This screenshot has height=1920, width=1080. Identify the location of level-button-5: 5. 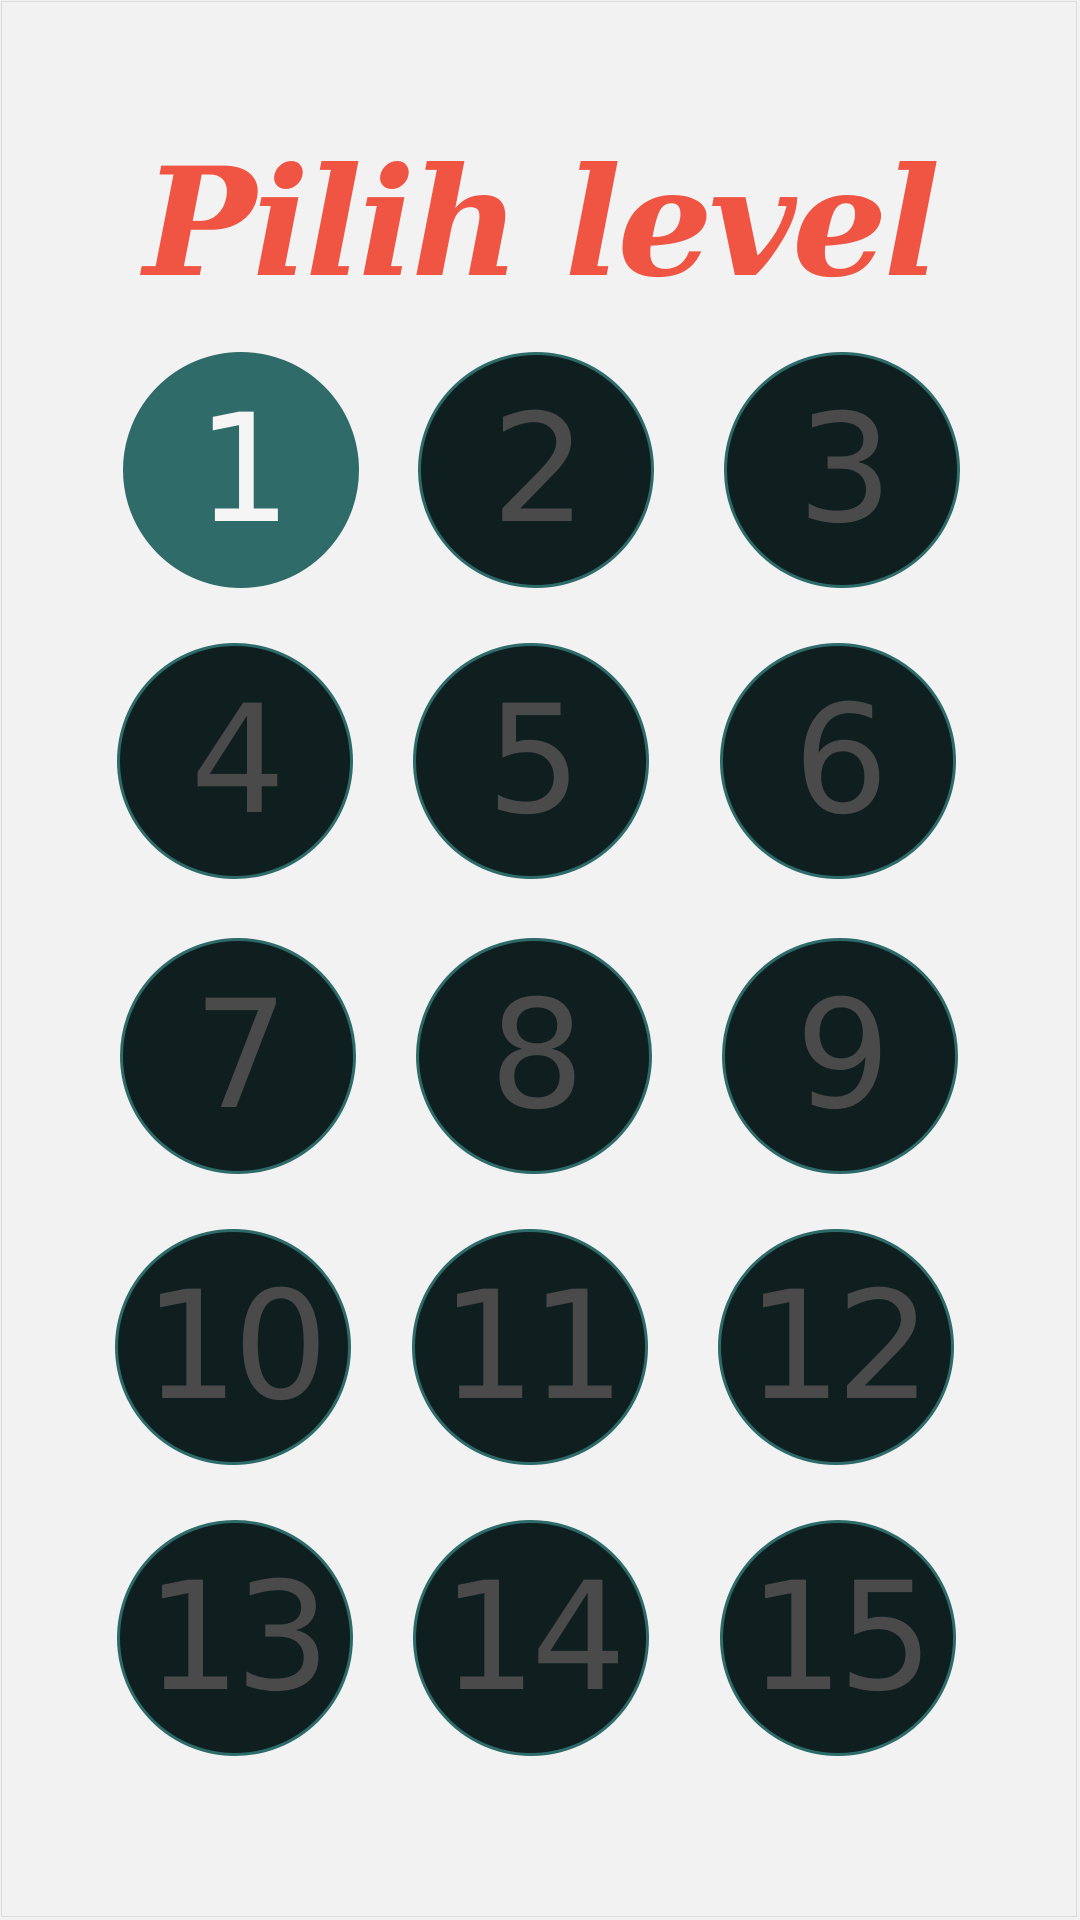
(531, 761).